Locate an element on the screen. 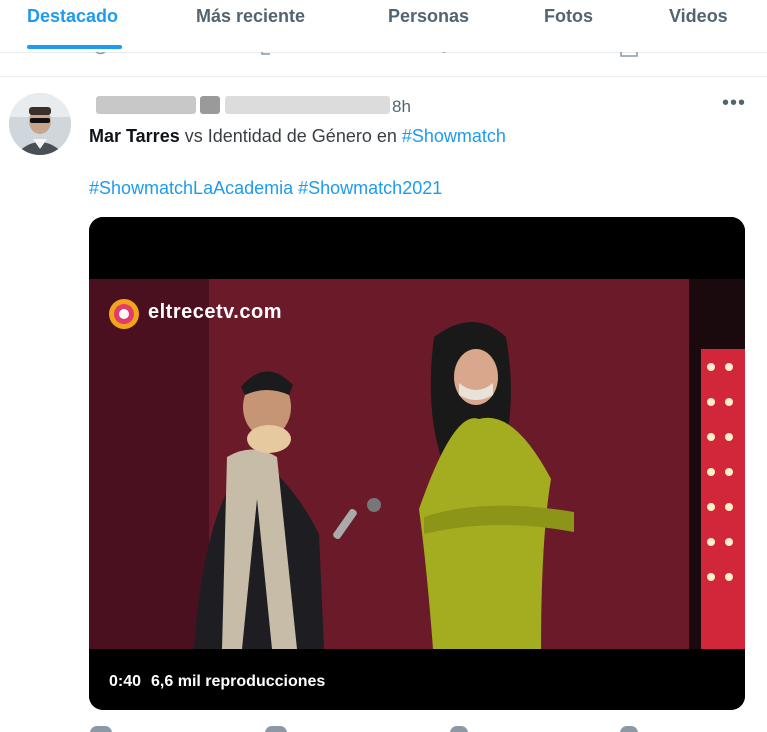 This screenshot has width=767, height=732. video-meta: 0:40 6,6 mil reproducciones is located at coordinates (222, 682).